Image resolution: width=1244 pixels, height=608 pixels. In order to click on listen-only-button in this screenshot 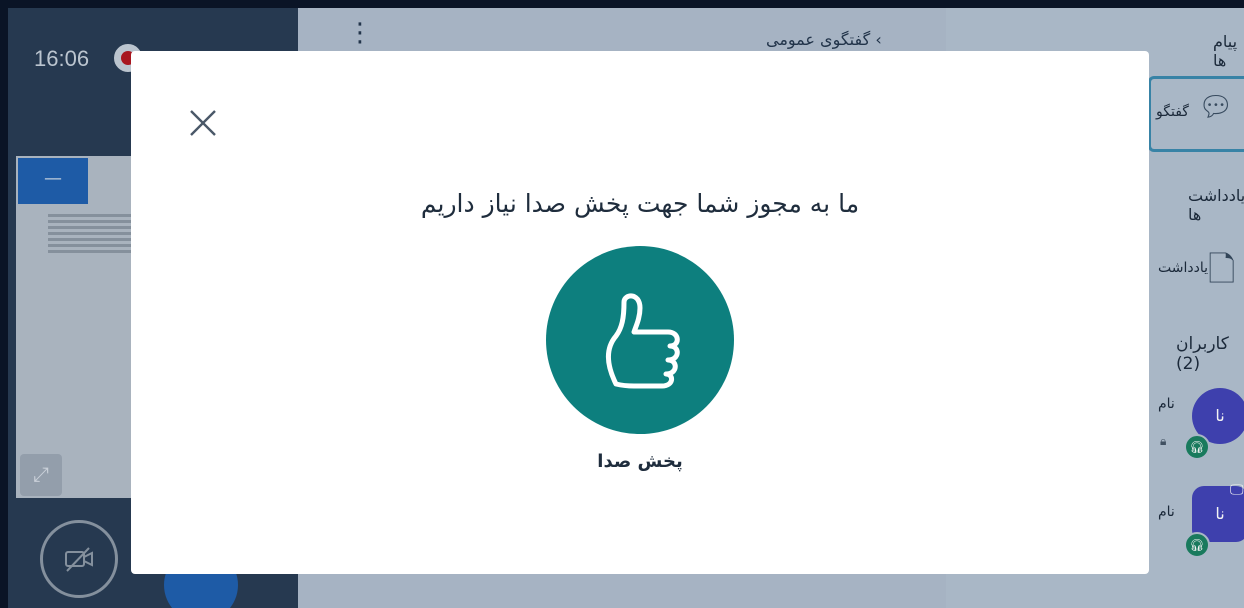, I will do `click(640, 340)`.